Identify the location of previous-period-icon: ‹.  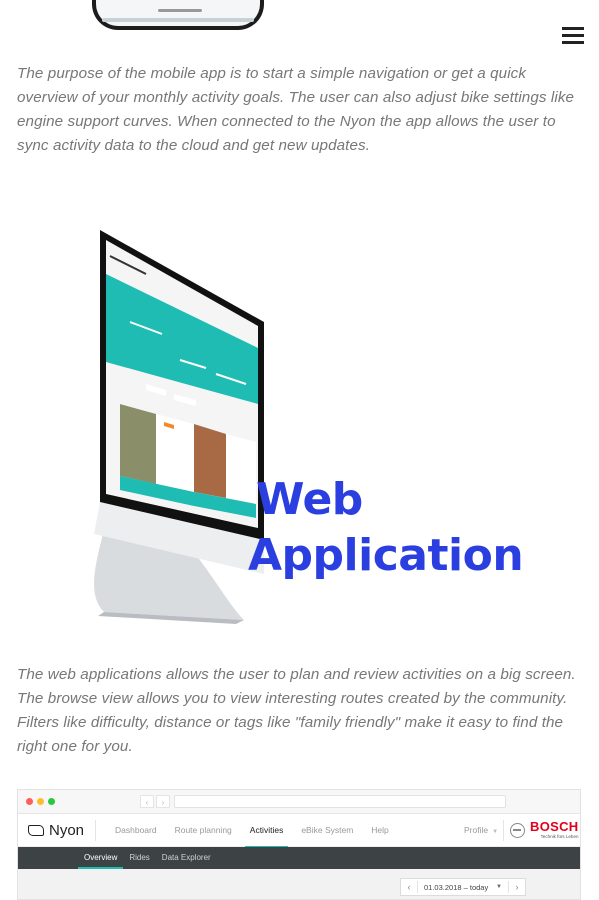
(409, 887).